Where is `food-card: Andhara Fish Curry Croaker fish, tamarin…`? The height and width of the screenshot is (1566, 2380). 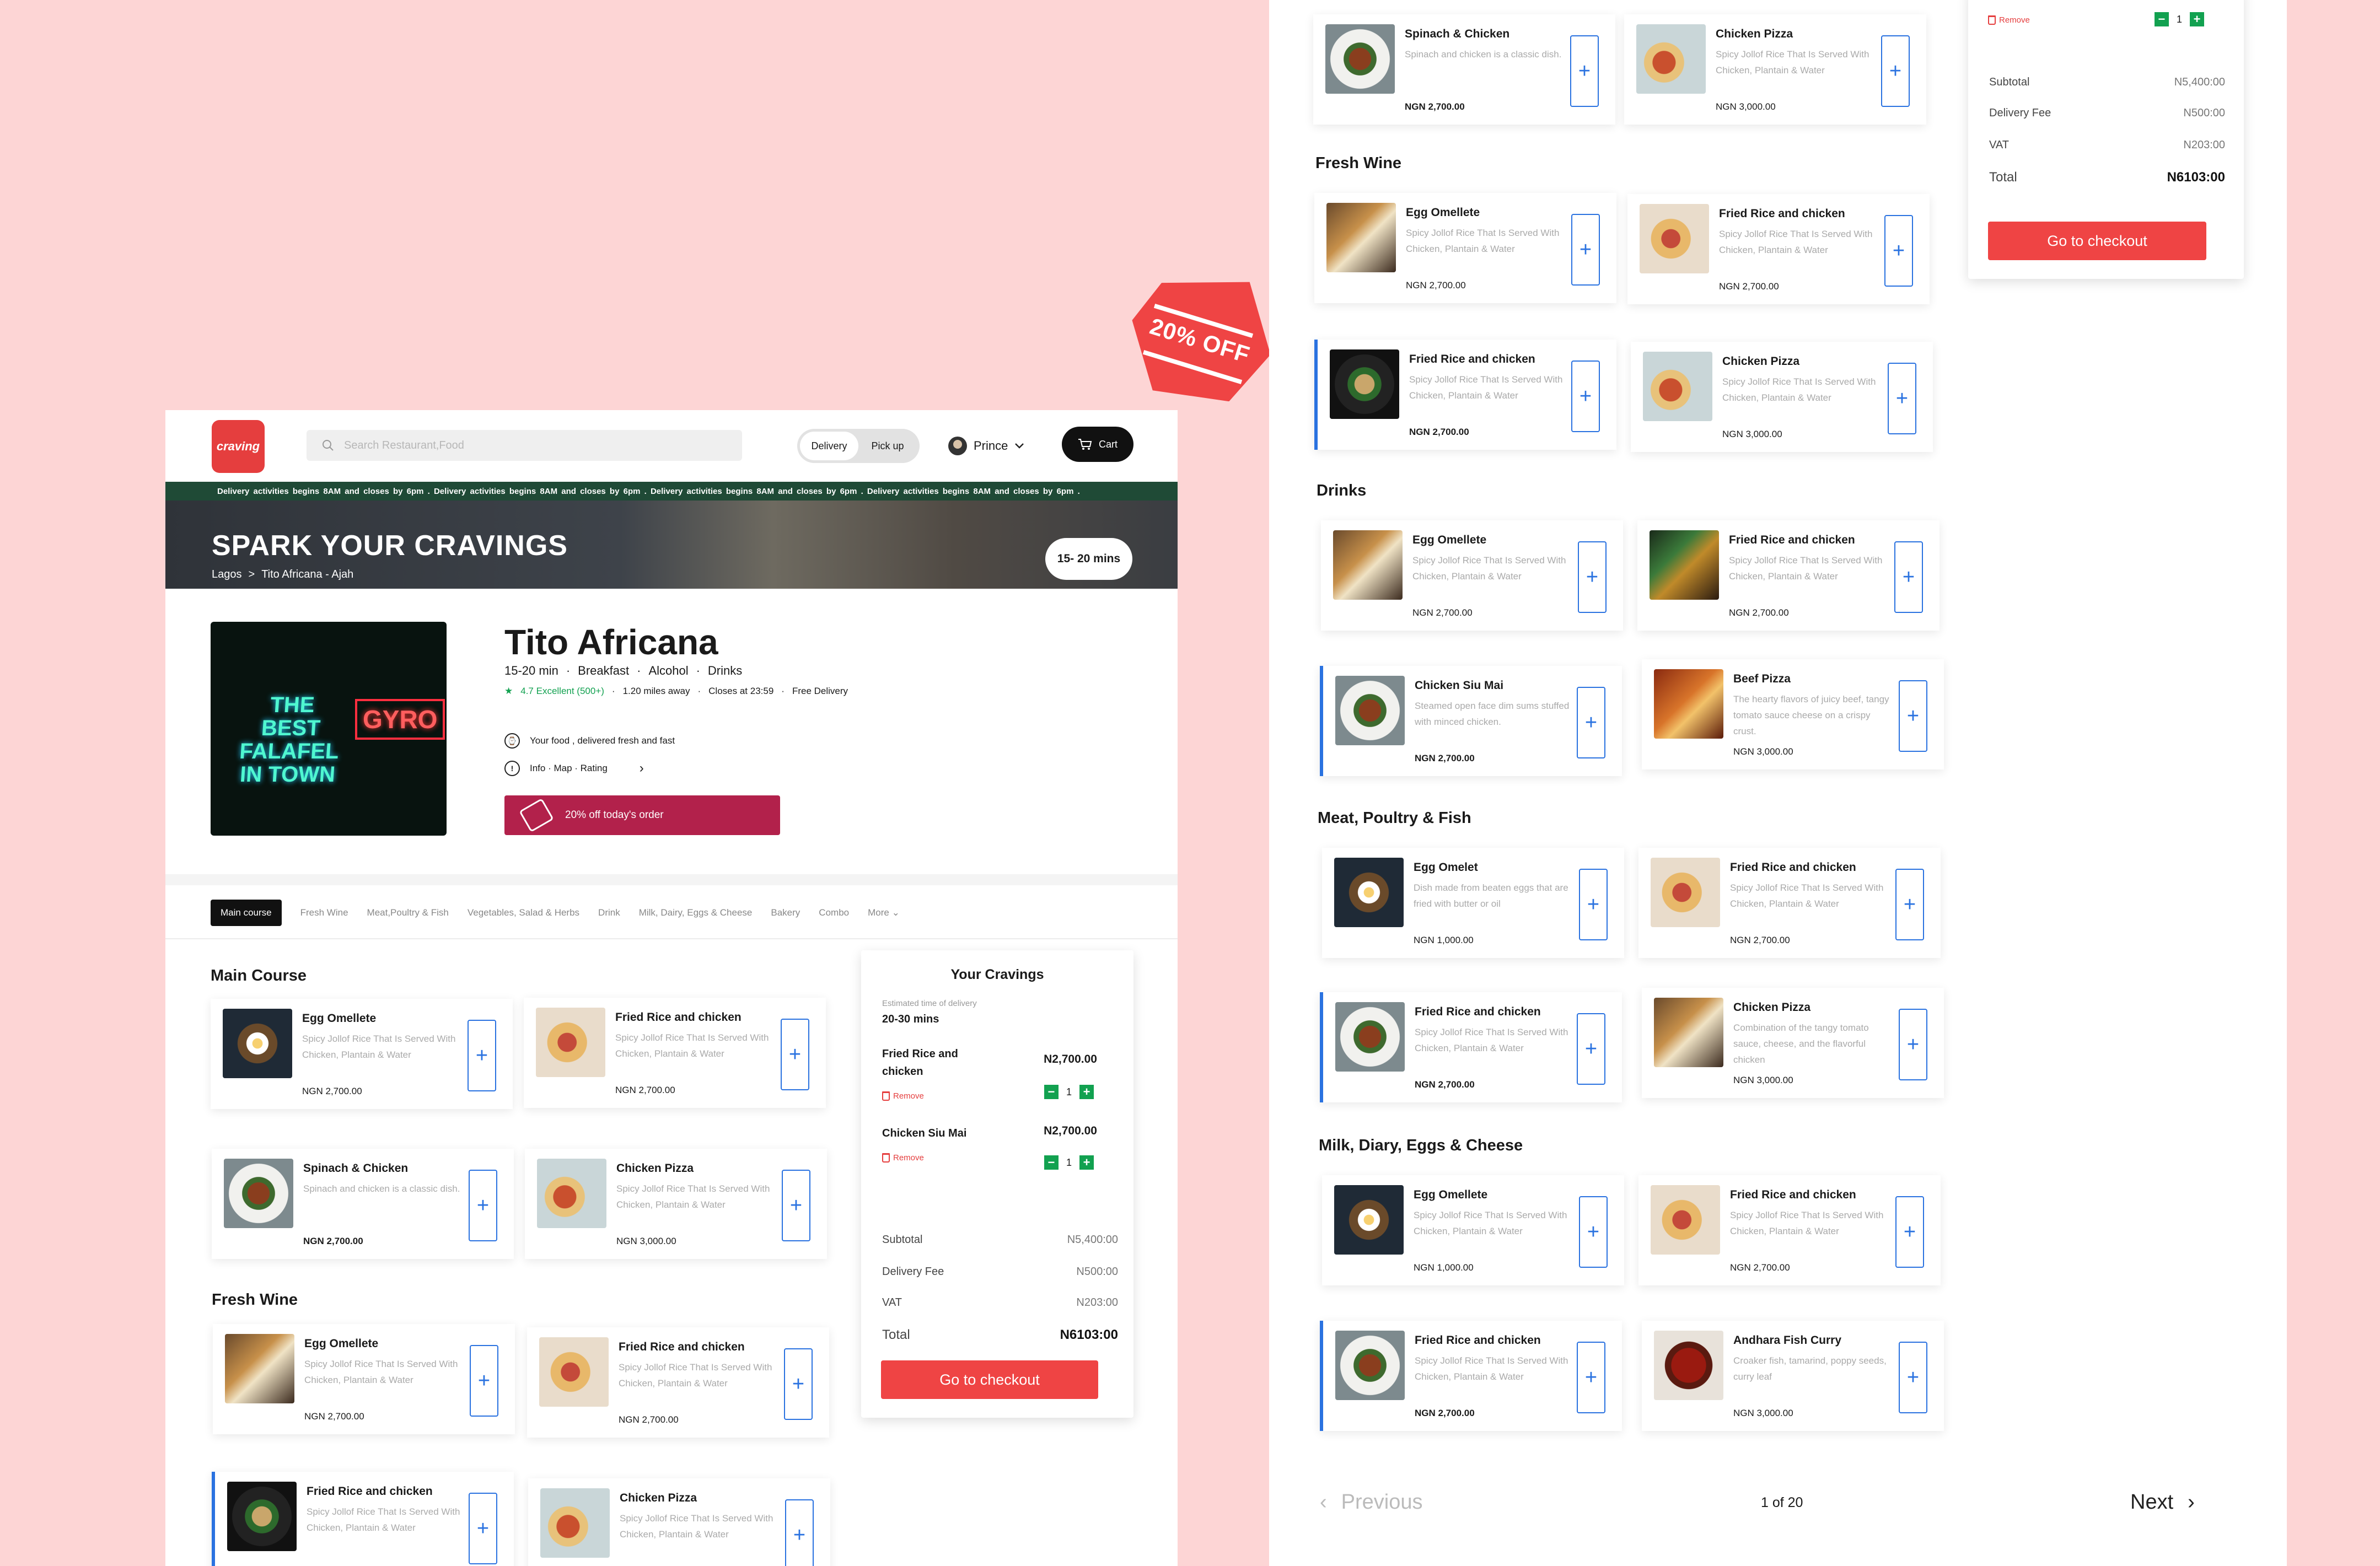 food-card: Andhara Fish Curry Croaker fish, tamarin… is located at coordinates (1793, 1376).